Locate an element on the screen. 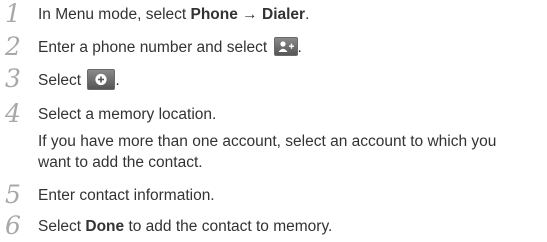 The image size is (547, 242). step-text: Enter contact information. is located at coordinates (126, 195).